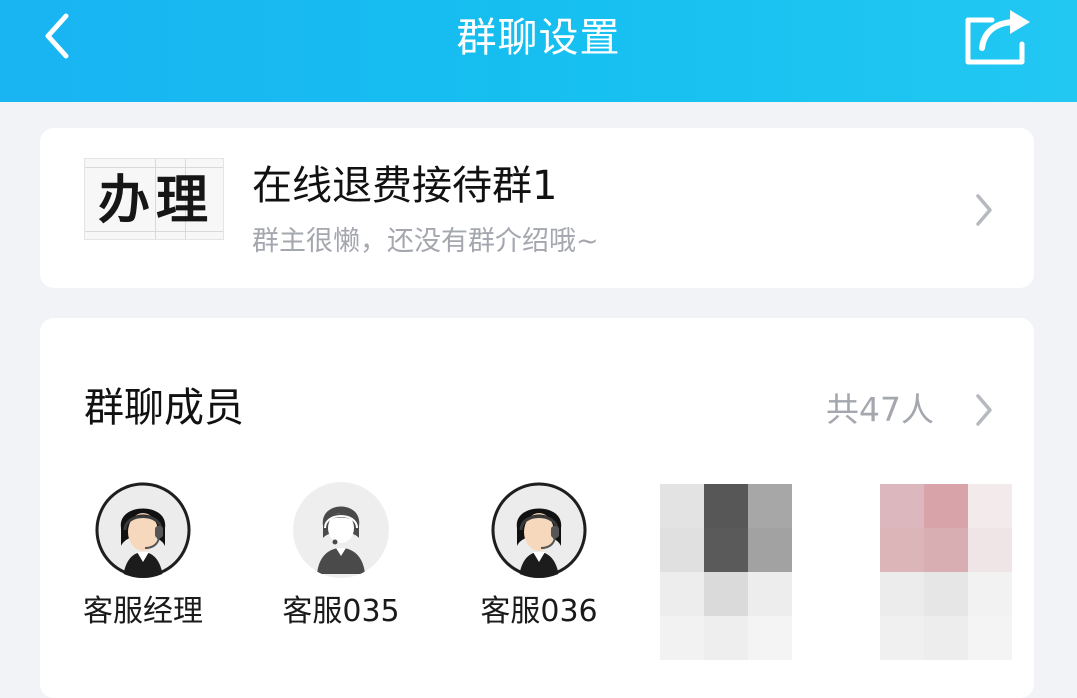 The image size is (1077, 698). I want to click on group-intro: 群主很懒，还没有群介绍哦~, so click(425, 241).